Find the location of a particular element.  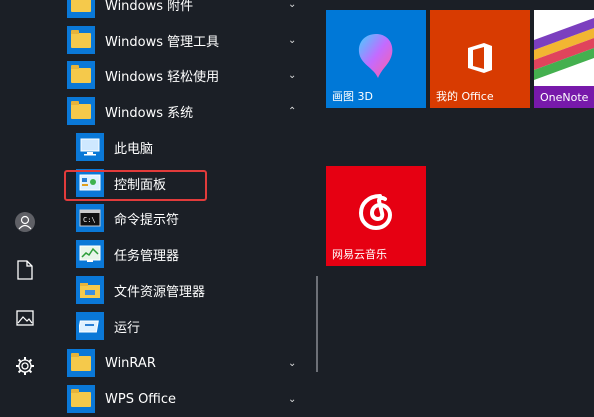

group-label: Windows 轻松使用 is located at coordinates (162, 77).